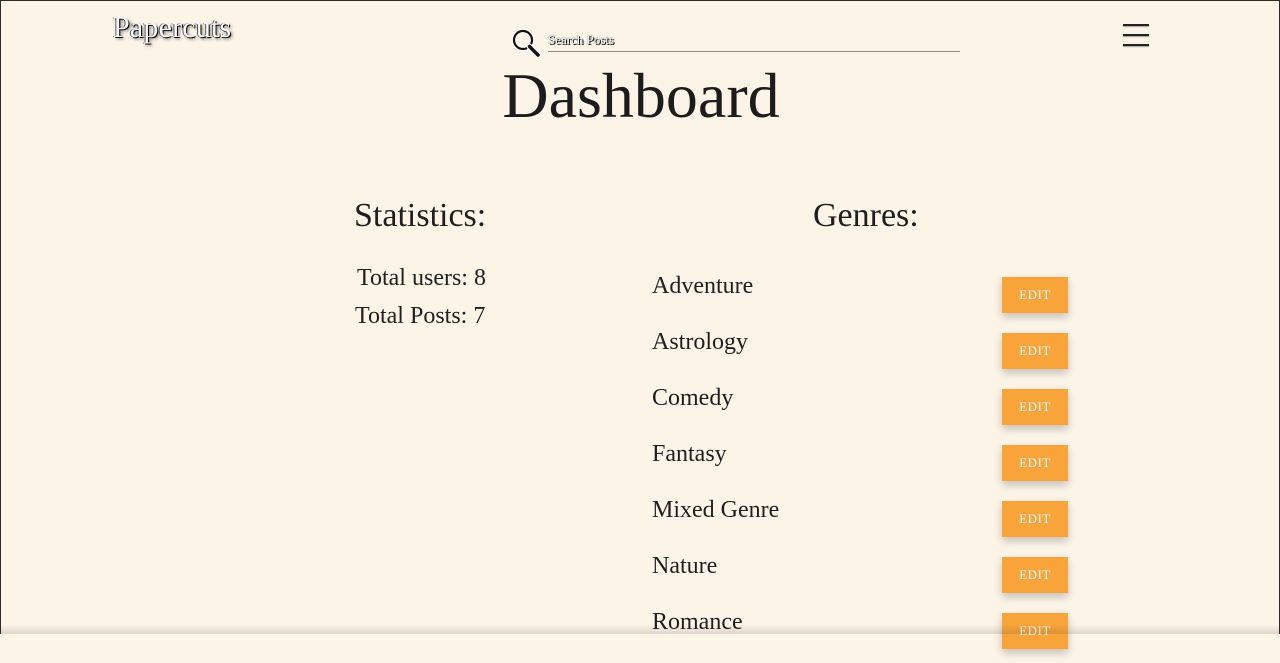  What do you see at coordinates (700, 342) in the screenshot?
I see `genre-name: Astrology` at bounding box center [700, 342].